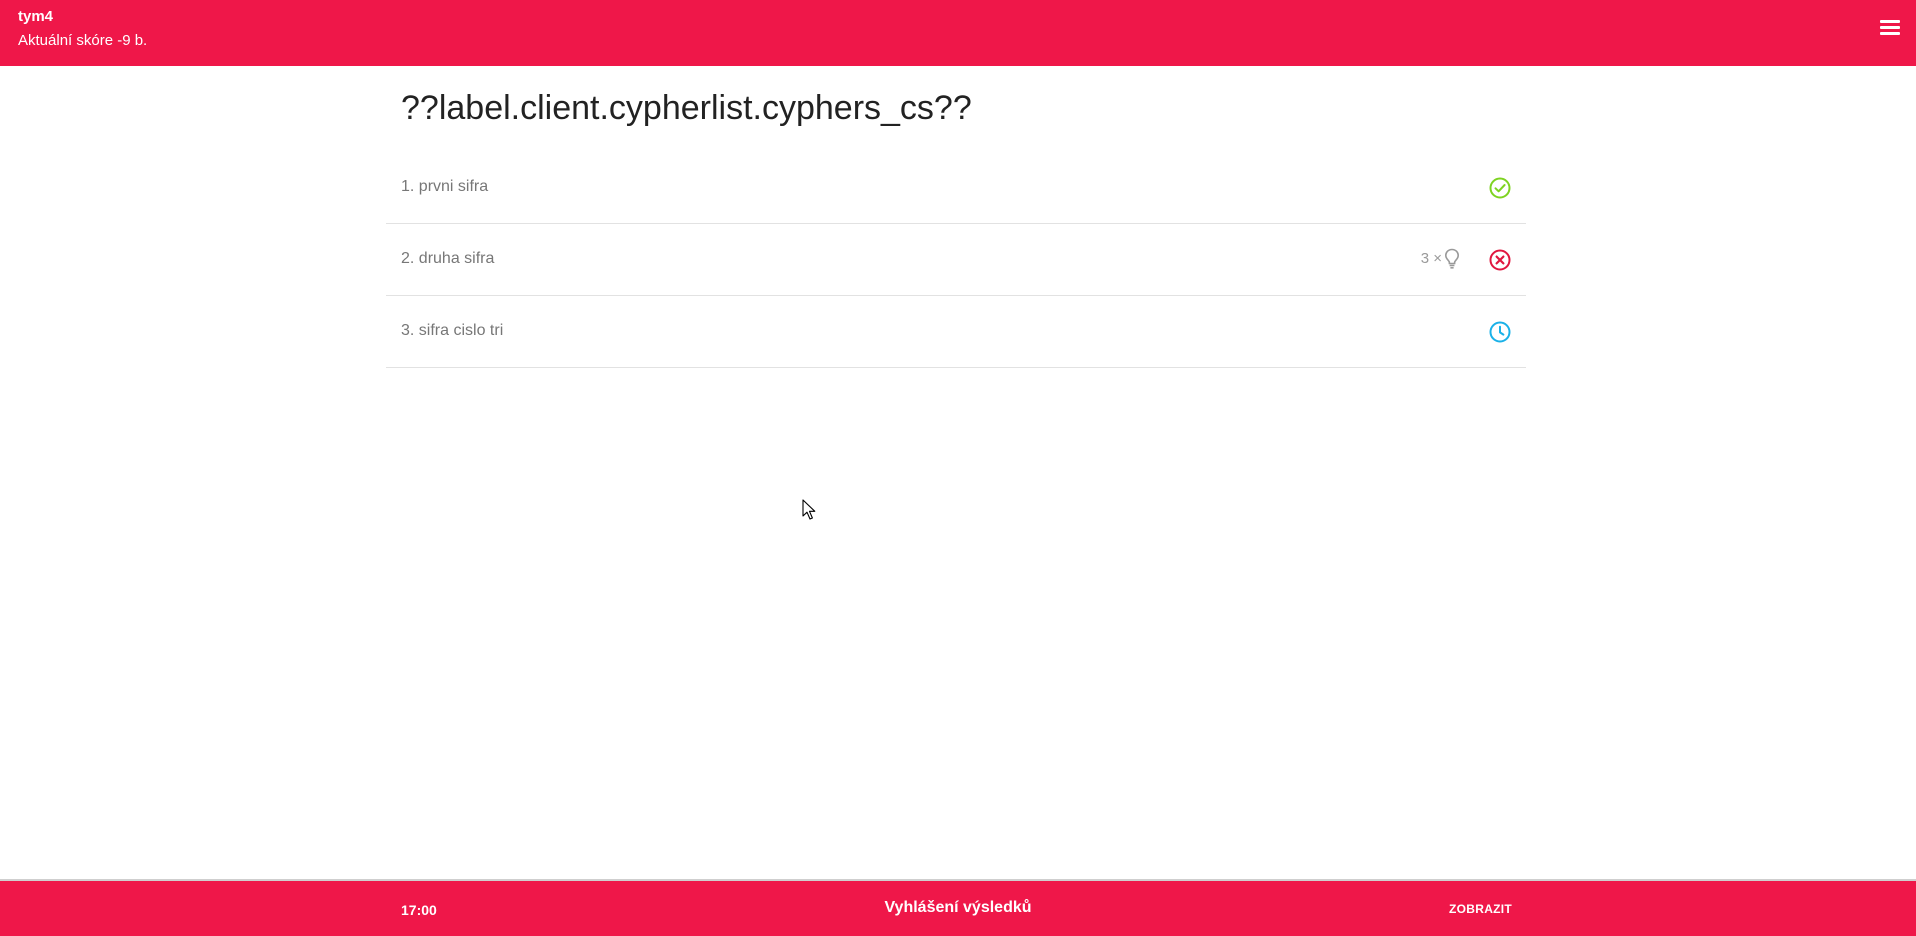  I want to click on cypher-label: 1. prvni sifra, so click(445, 186).